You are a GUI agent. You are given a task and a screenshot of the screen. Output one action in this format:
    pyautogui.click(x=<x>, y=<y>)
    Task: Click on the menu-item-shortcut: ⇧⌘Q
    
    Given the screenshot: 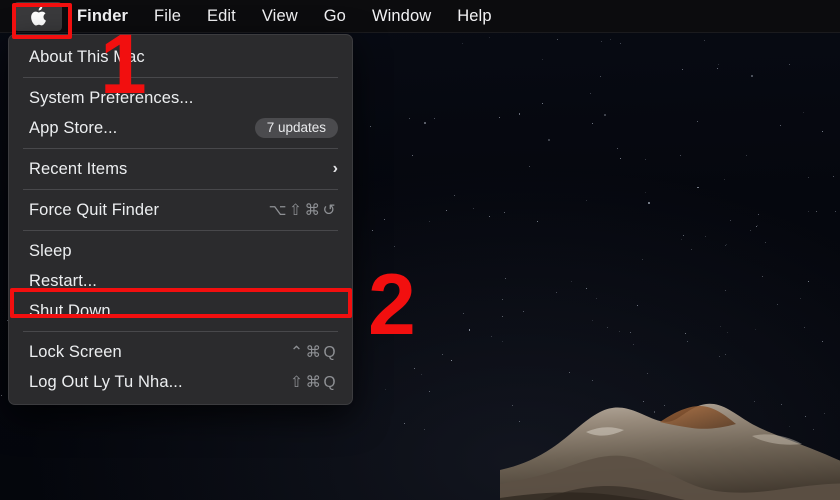 What is the action you would take?
    pyautogui.click(x=313, y=382)
    